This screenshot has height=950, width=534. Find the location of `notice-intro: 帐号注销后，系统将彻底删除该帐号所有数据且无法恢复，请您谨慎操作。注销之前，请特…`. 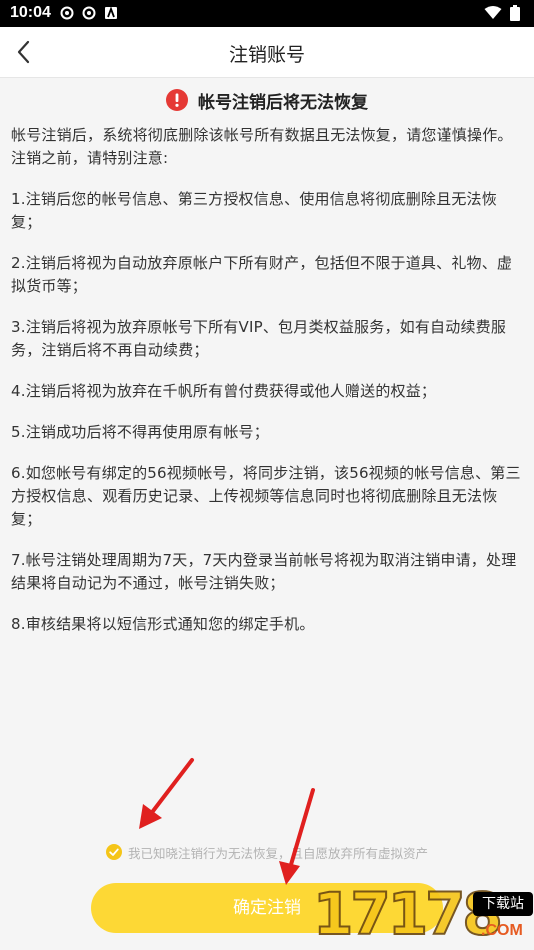

notice-intro: 帐号注销后，系统将彻底删除该帐号所有数据且无法恢复，请您谨慎操作。注销之前，请特… is located at coordinates (262, 146).